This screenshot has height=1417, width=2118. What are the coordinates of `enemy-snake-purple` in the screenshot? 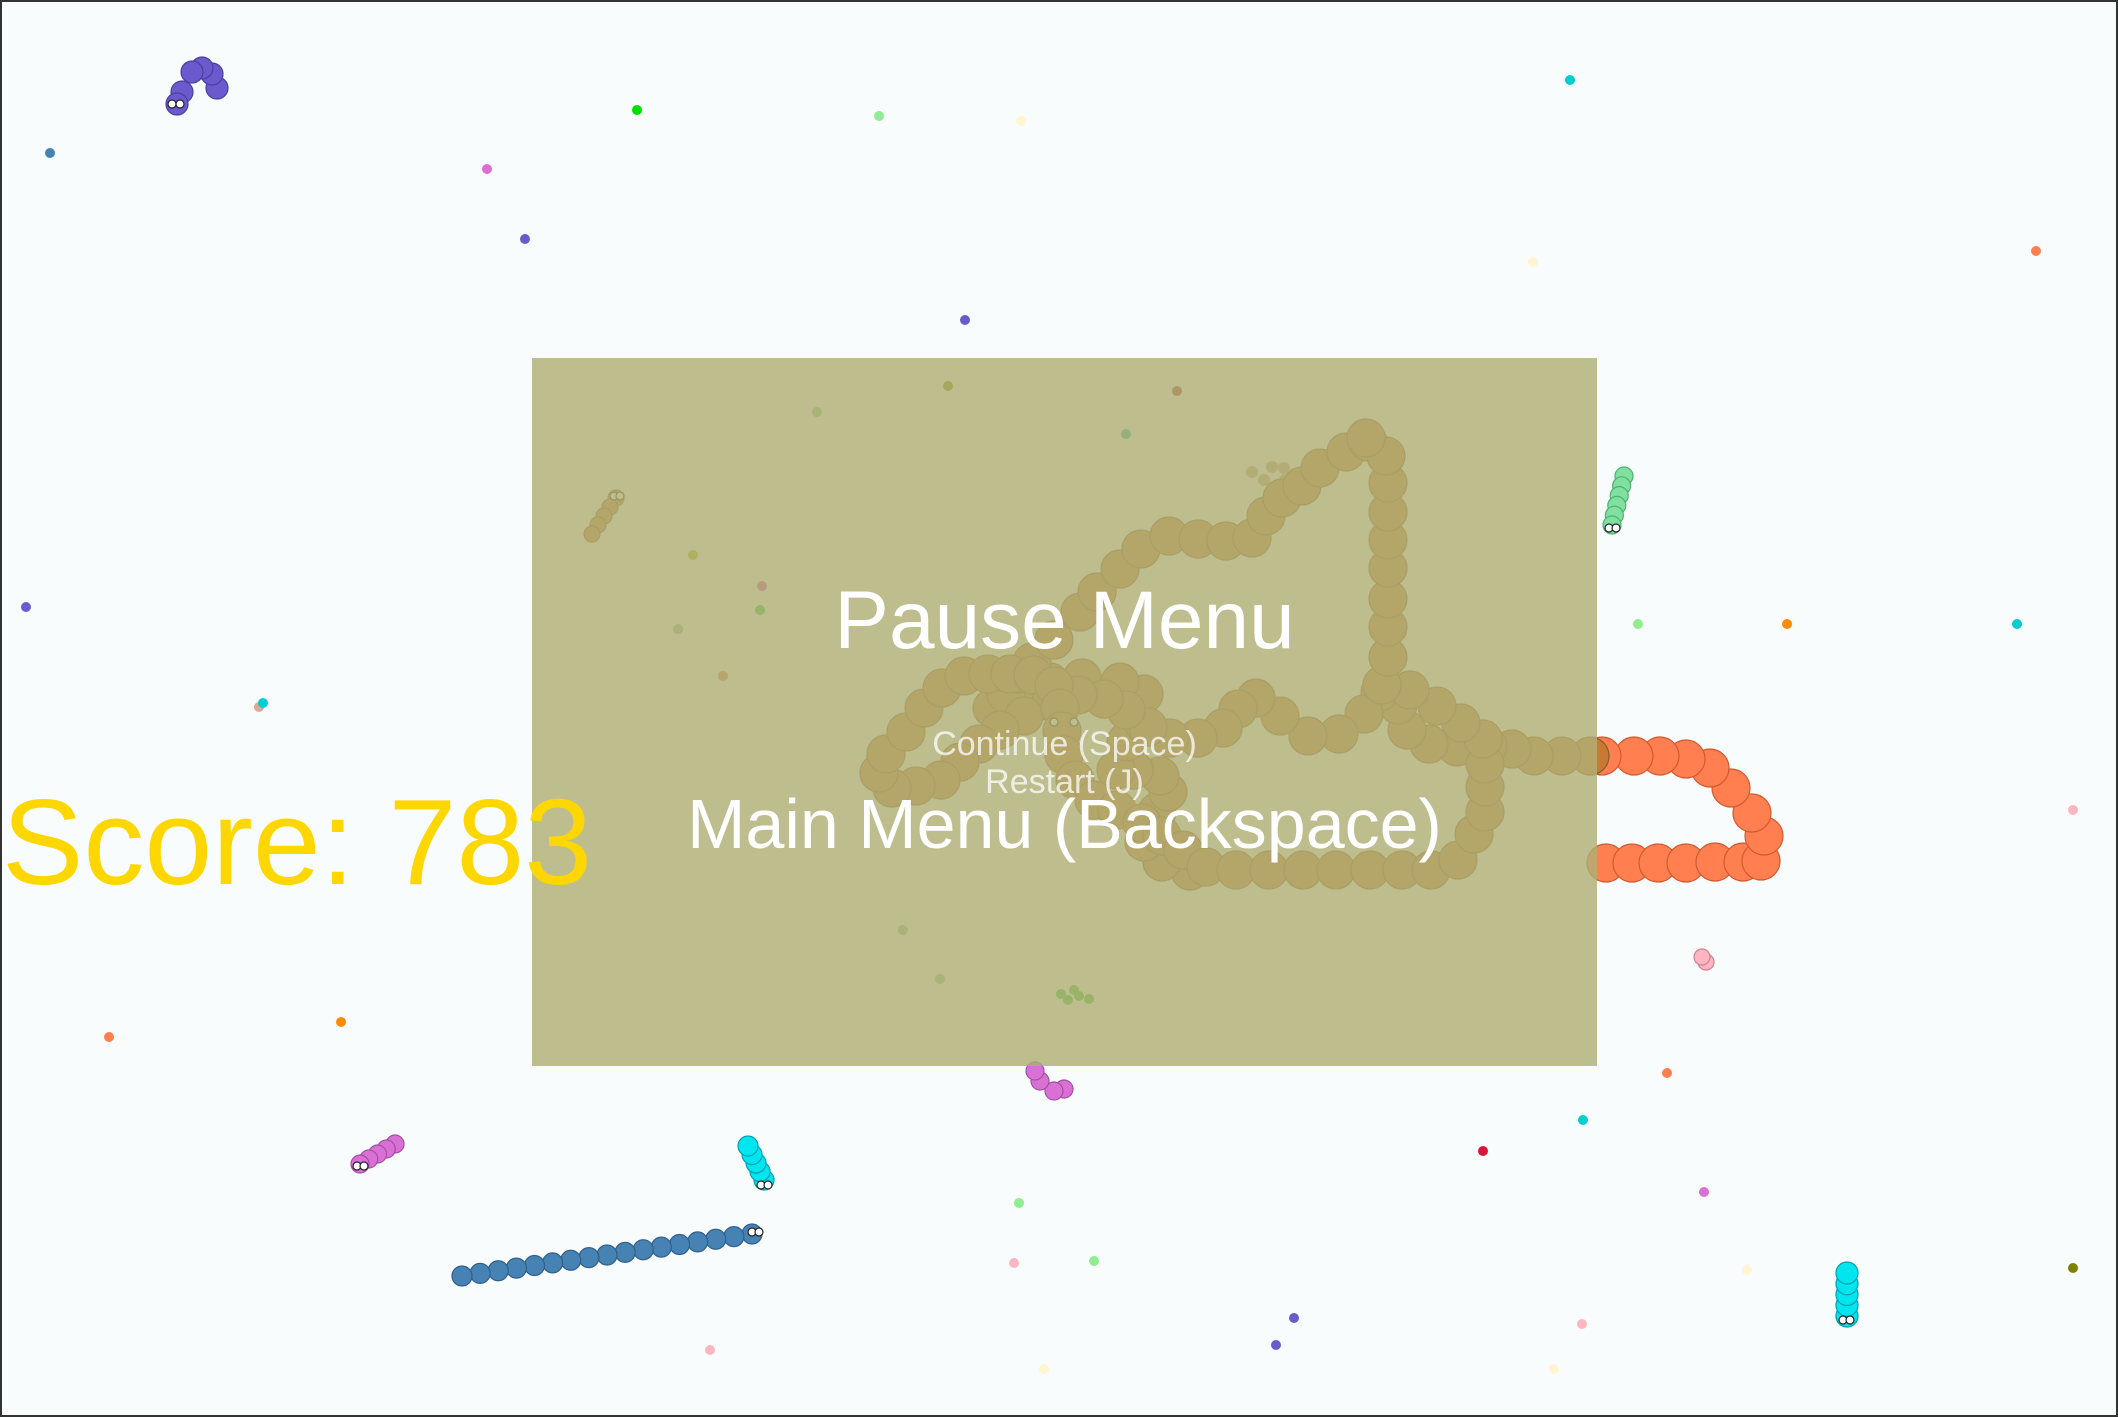 It's located at (197, 86).